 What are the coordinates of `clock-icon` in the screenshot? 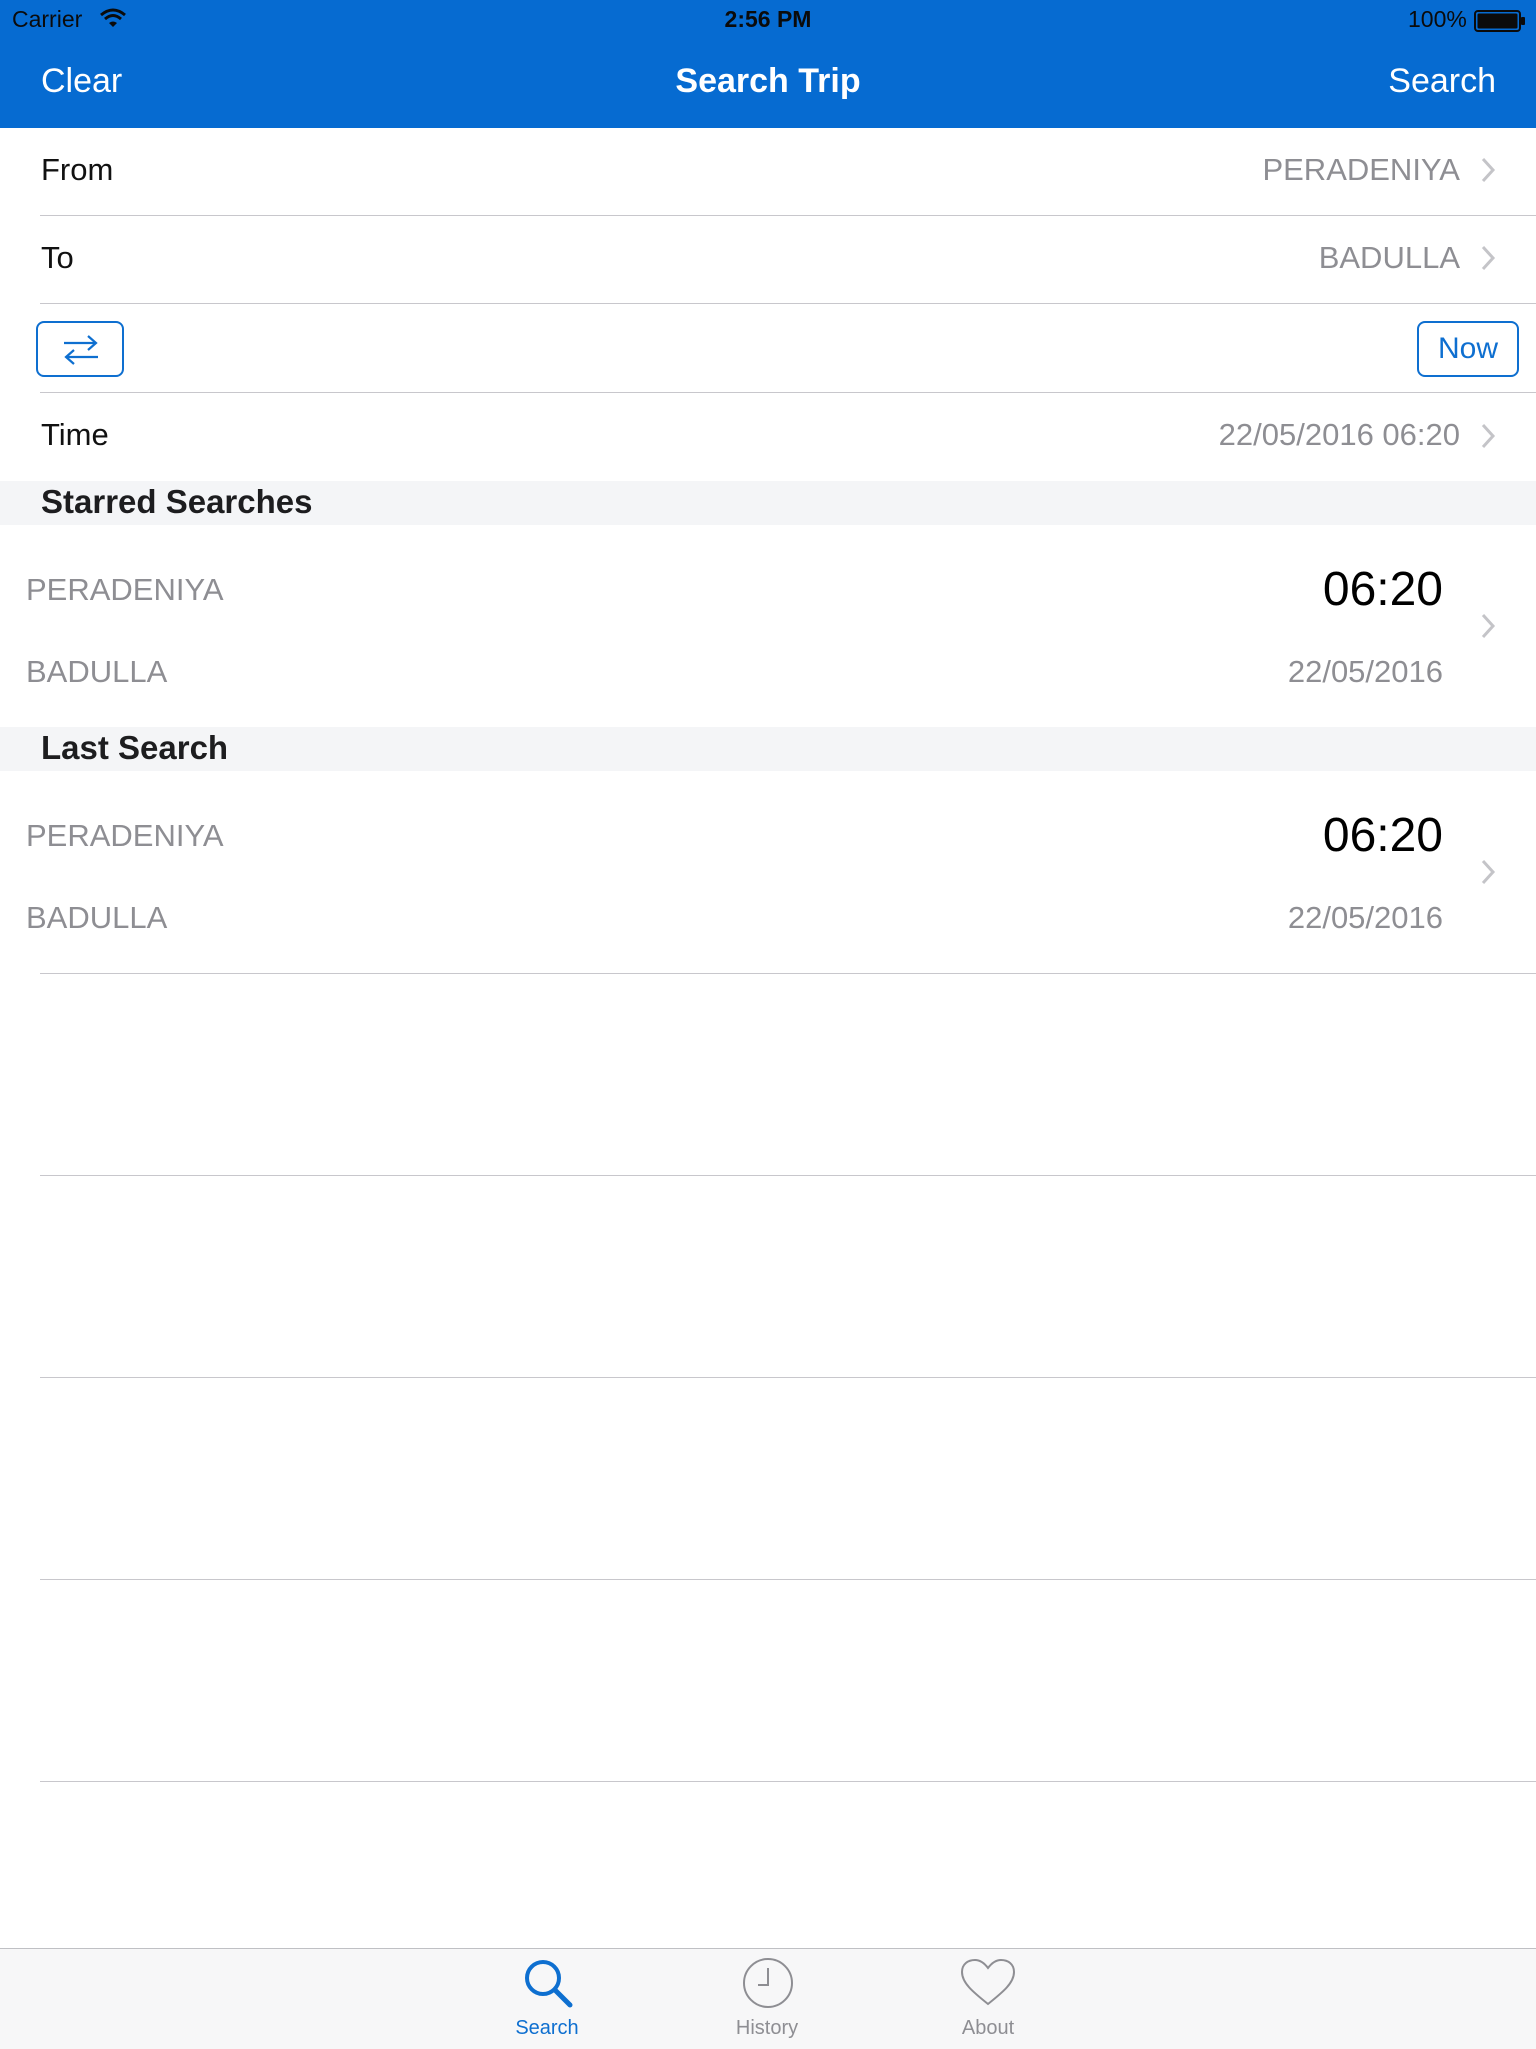 It's located at (768, 1985).